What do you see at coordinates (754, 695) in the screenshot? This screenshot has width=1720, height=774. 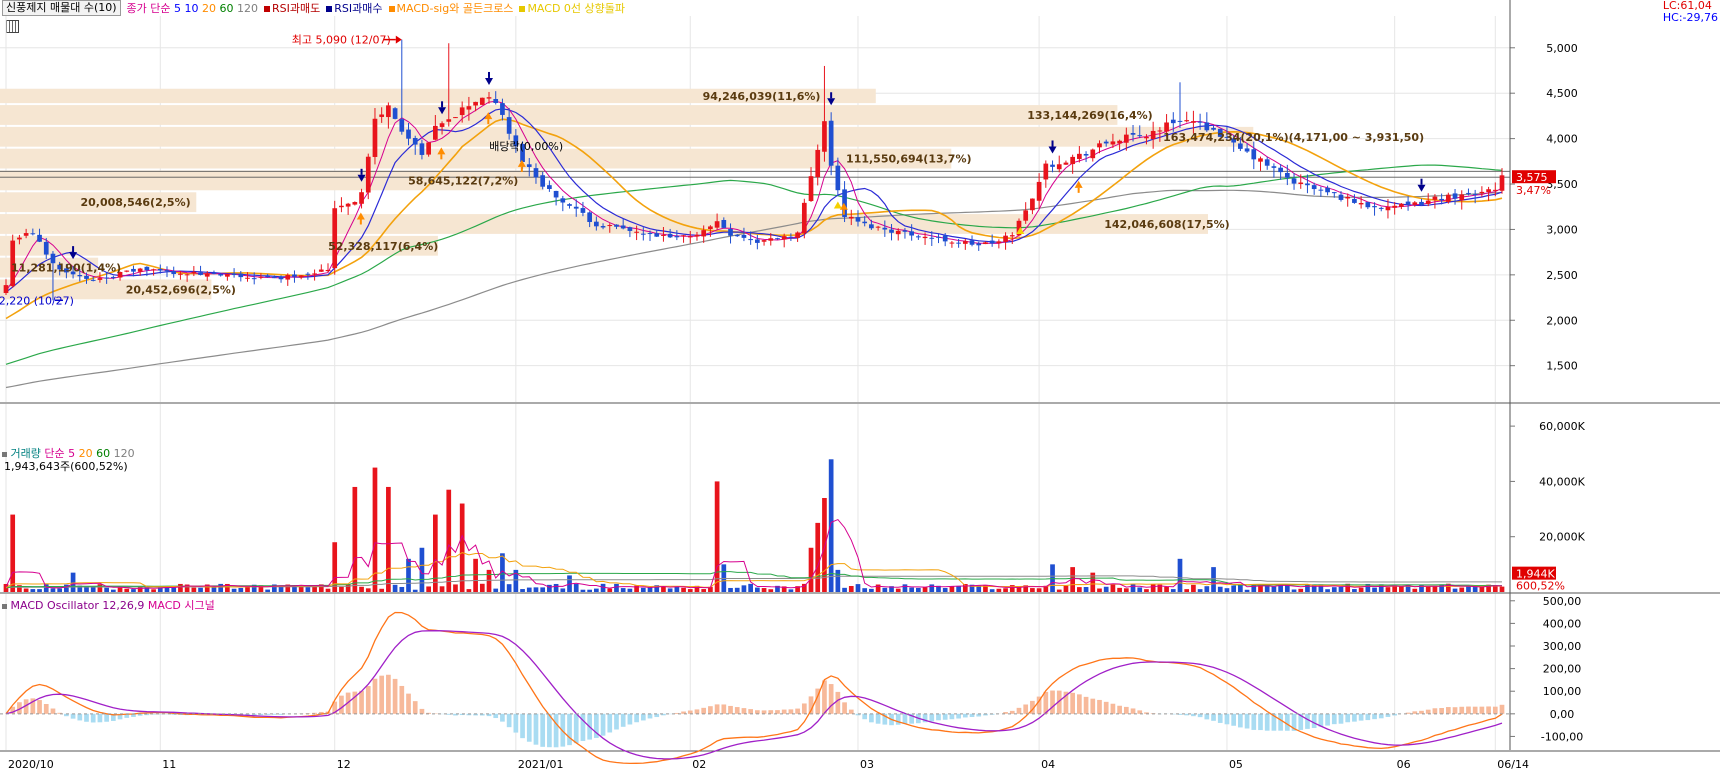 I see `signal-line` at bounding box center [754, 695].